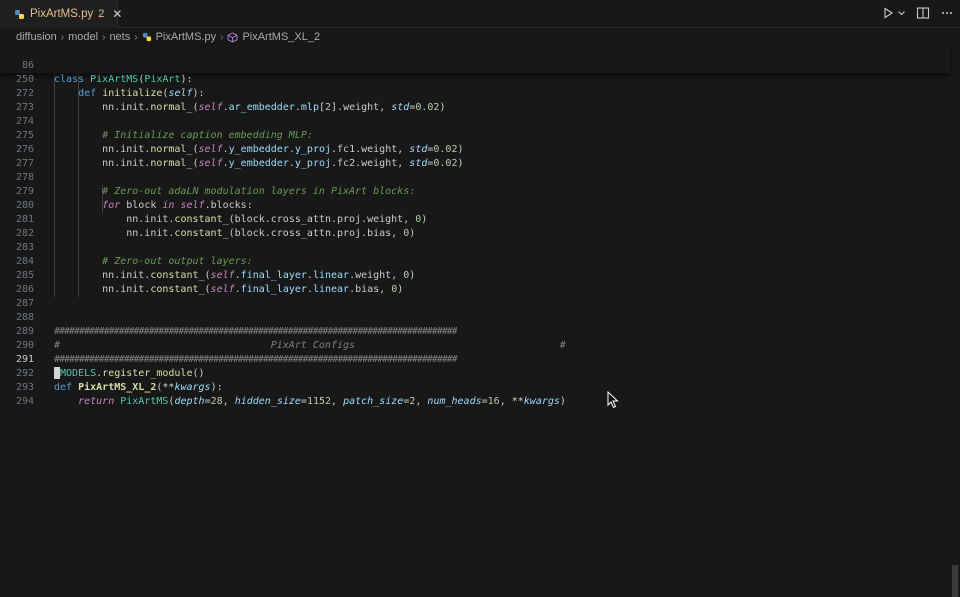  What do you see at coordinates (475, 121) in the screenshot?
I see `code-line: 274 # Initialize caption embedding MLP:` at bounding box center [475, 121].